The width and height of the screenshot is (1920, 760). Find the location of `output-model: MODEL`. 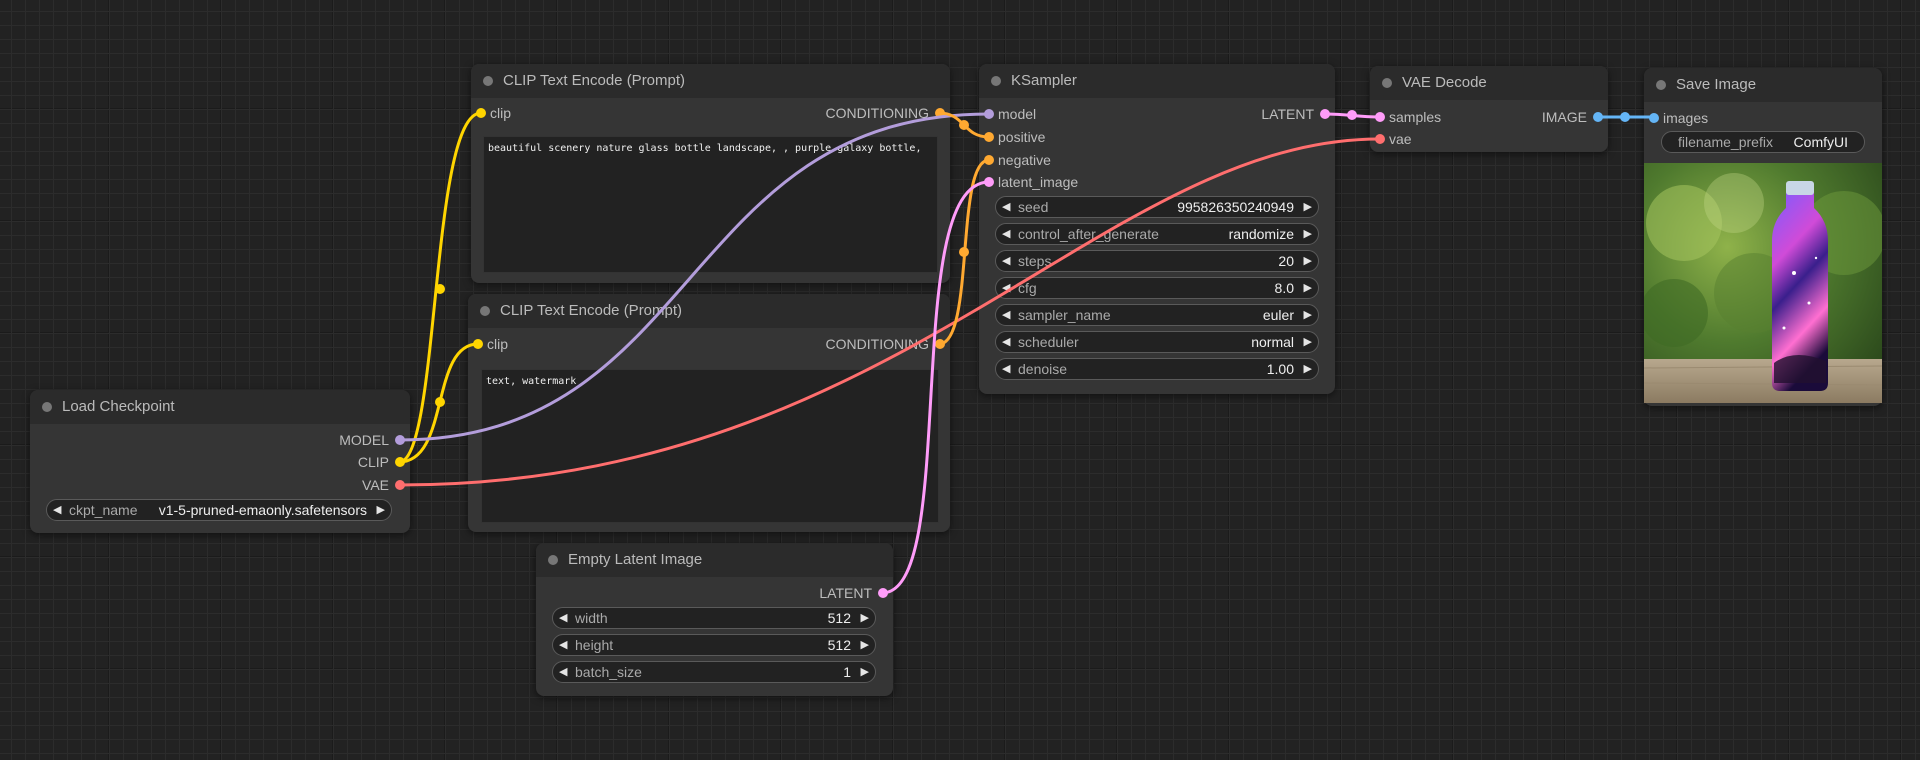

output-model: MODEL is located at coordinates (345, 440).